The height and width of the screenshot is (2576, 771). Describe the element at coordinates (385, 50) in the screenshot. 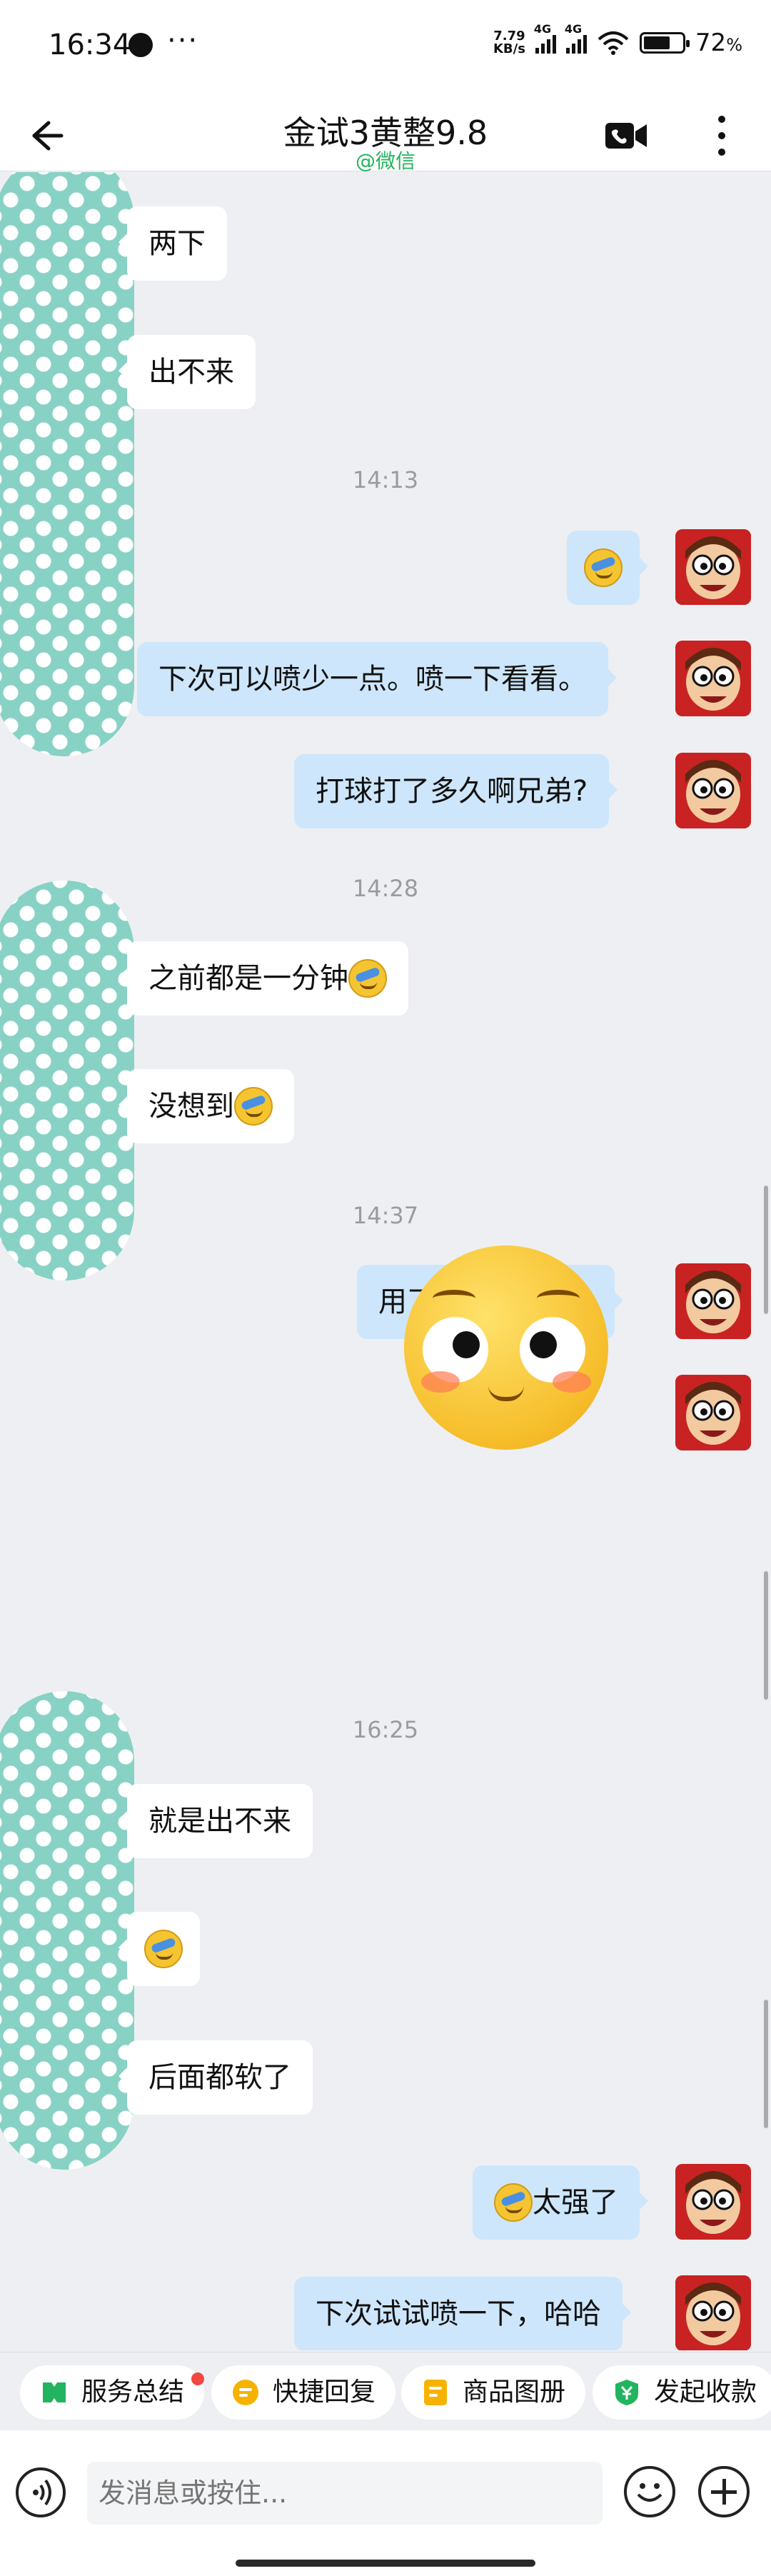

I see `status-bar: 16:34 ··· 7.79 KB/s 4G 4G 72%` at that location.